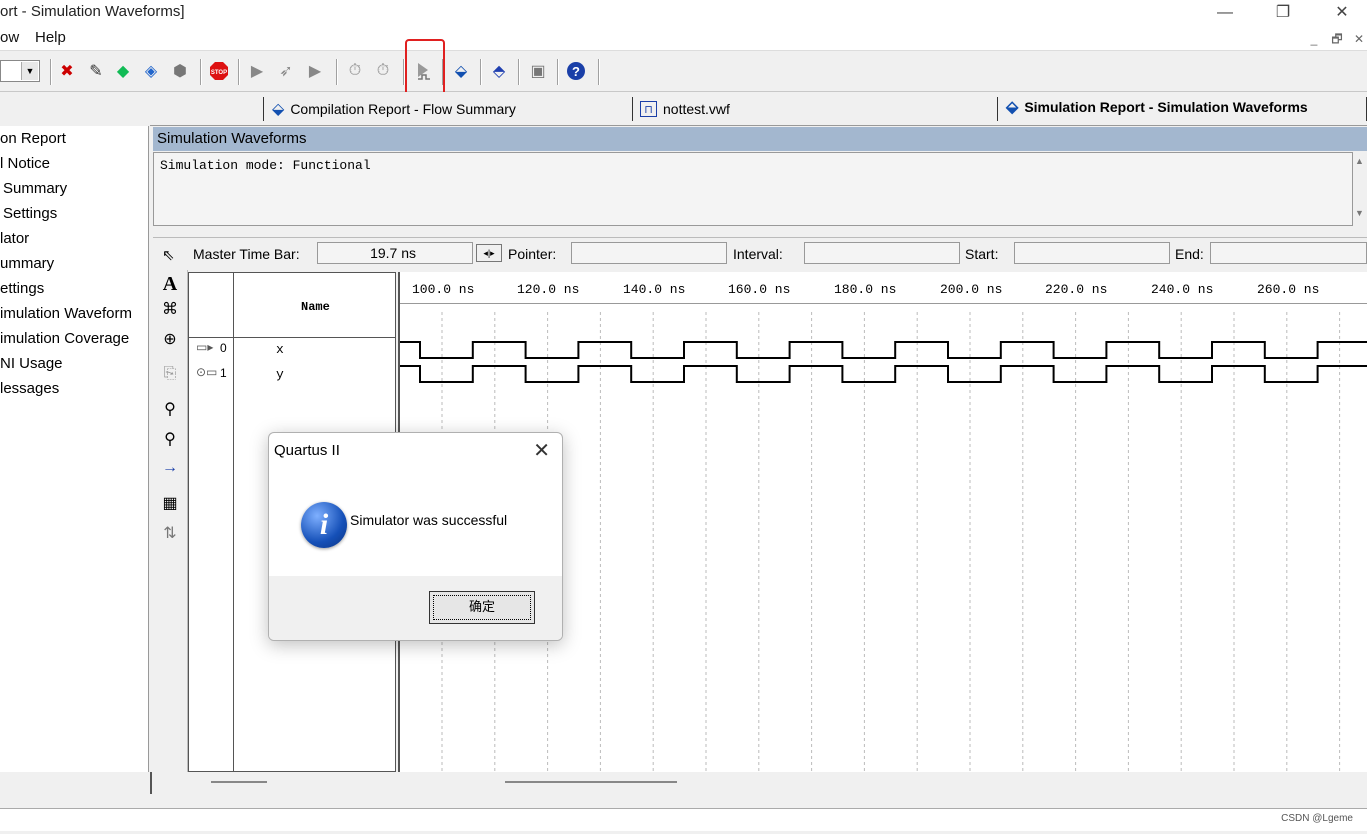 This screenshot has width=1367, height=834. What do you see at coordinates (1337, 39) in the screenshot?
I see `mdi-restore-icon: 🗗` at bounding box center [1337, 39].